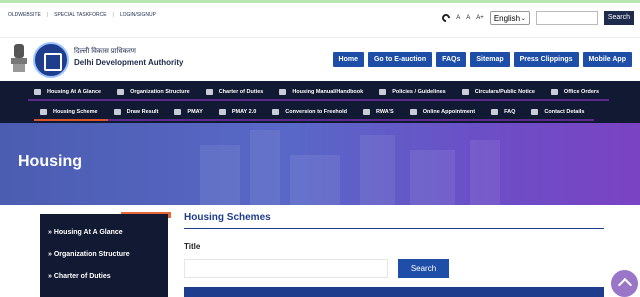  What do you see at coordinates (451, 59) in the screenshot?
I see `nav-faqs-button: FAQs` at bounding box center [451, 59].